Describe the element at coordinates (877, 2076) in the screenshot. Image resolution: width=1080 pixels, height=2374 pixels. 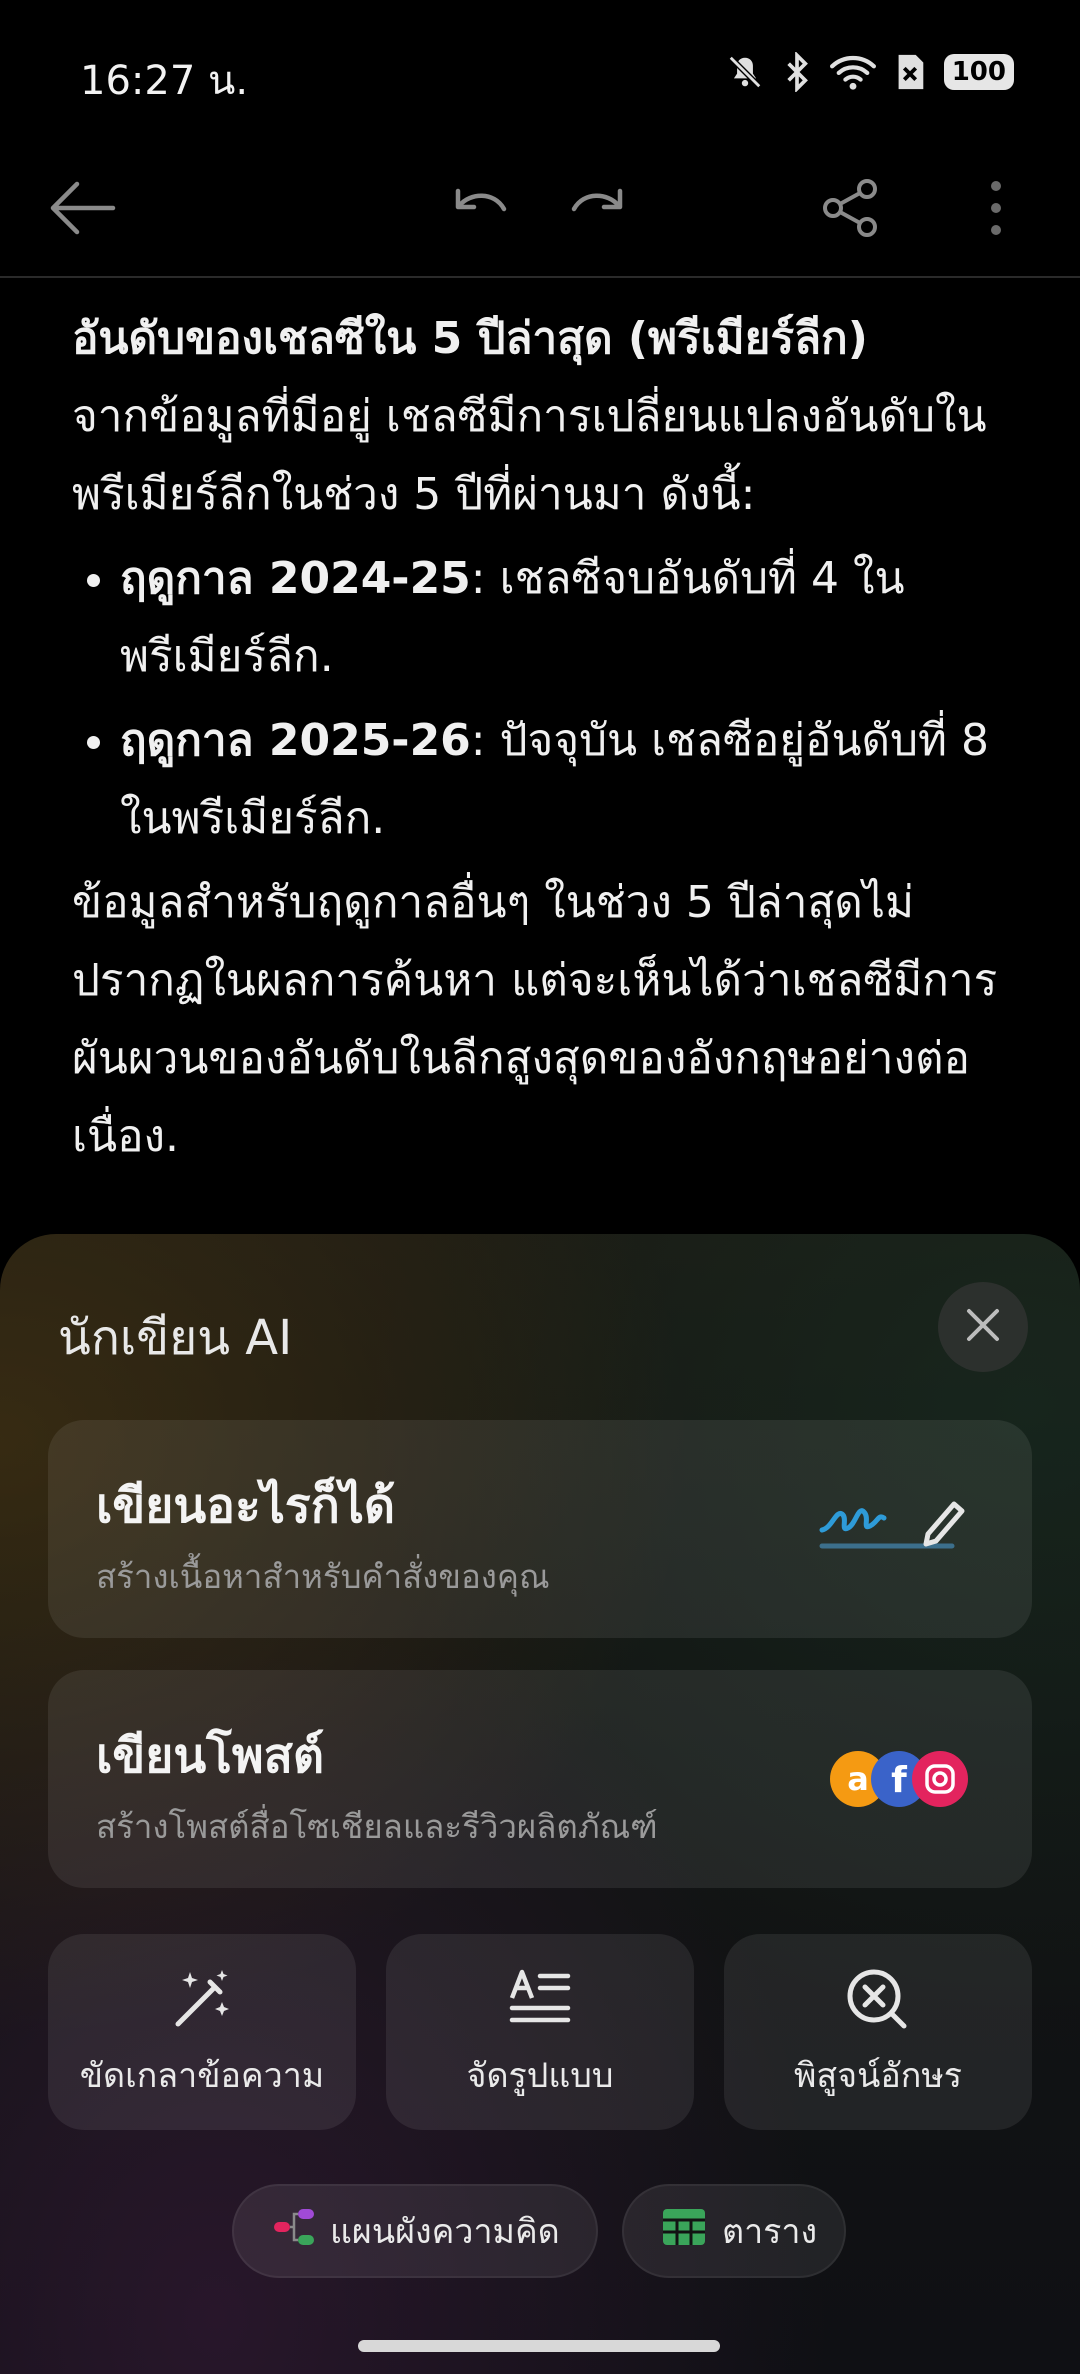
I see `tile-label: พิสูจน์อักษร` at that location.